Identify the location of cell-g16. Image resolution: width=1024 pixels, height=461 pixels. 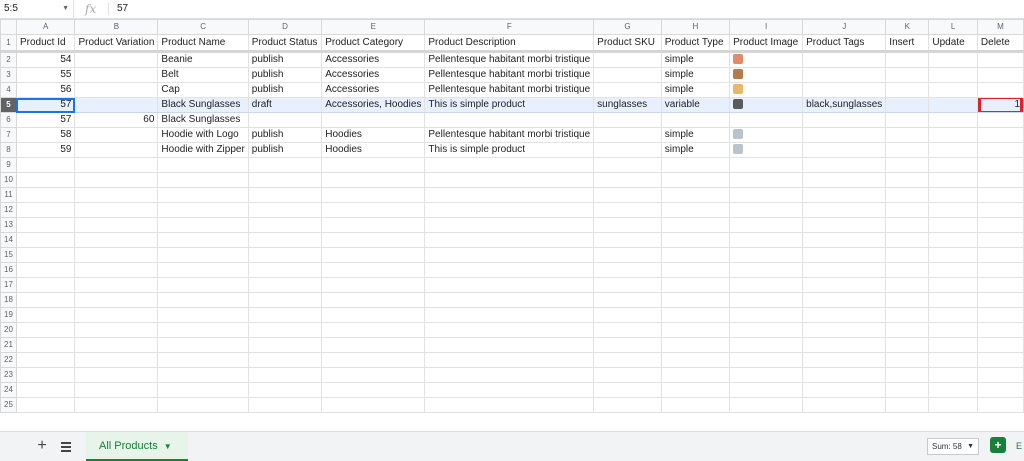
(627, 270).